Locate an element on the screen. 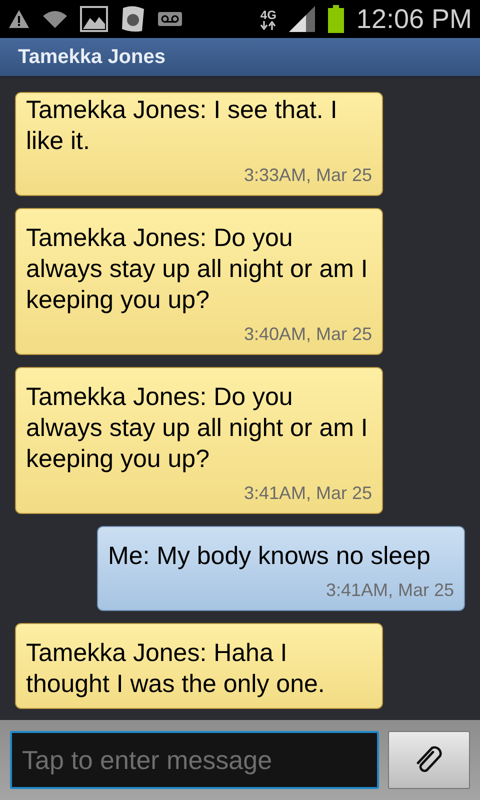  image-icon is located at coordinates (94, 19).